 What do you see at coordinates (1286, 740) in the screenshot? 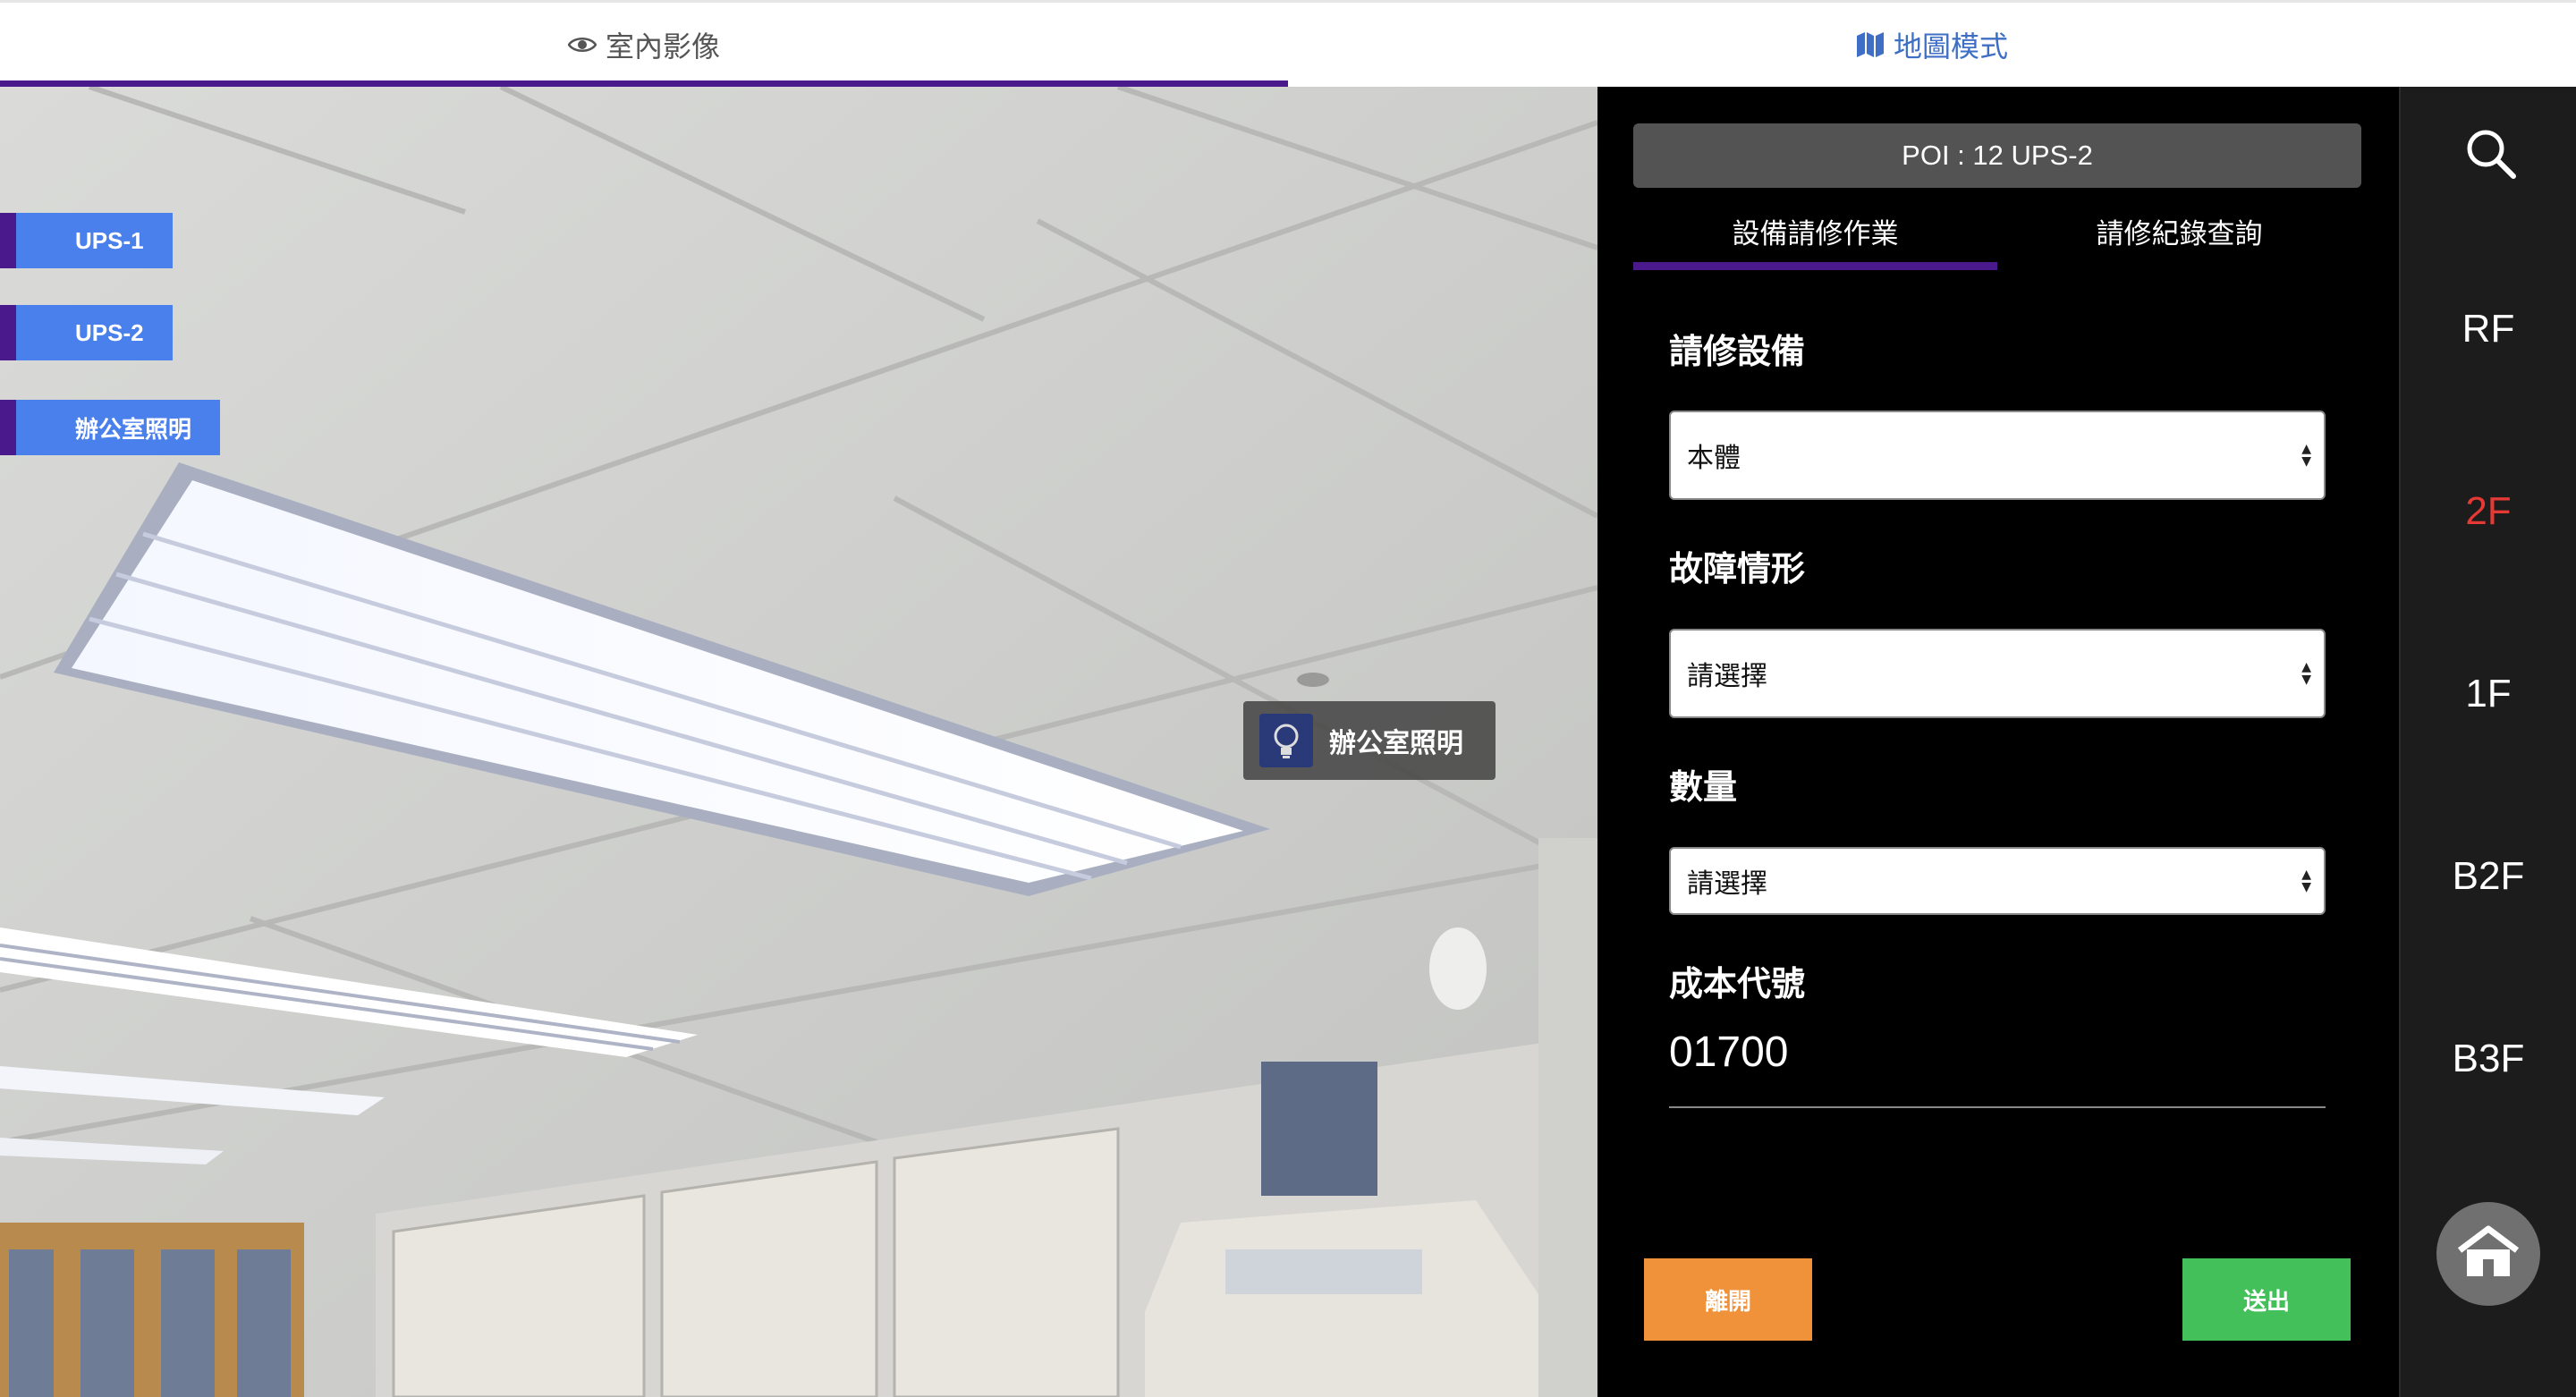
I see `lightbulb-icon` at bounding box center [1286, 740].